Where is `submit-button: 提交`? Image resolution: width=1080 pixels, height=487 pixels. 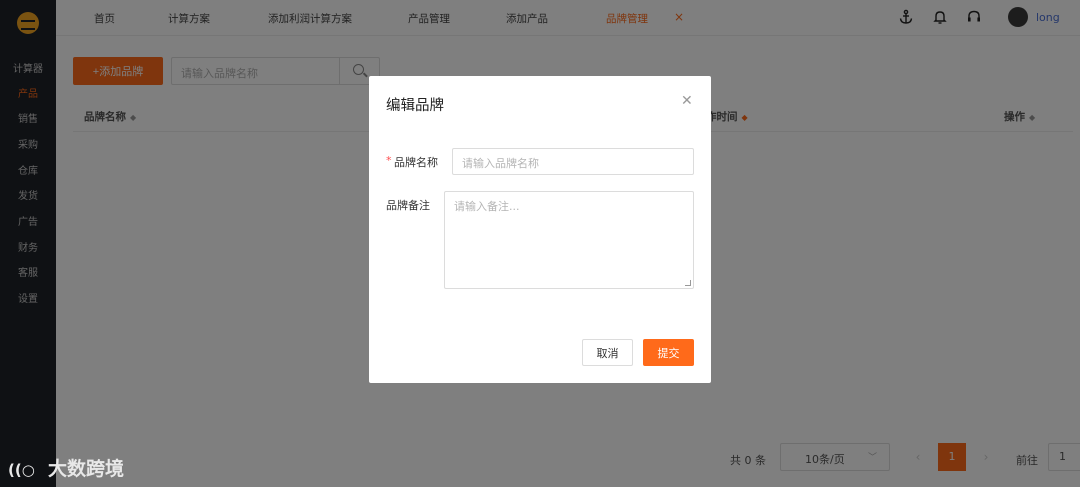
submit-button: 提交 is located at coordinates (668, 352).